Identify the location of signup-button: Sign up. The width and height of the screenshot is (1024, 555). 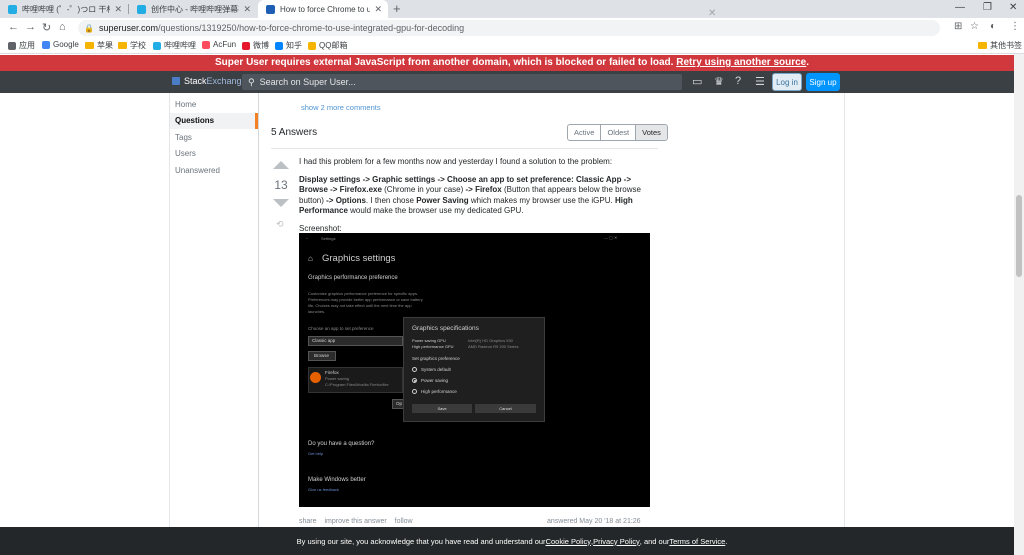
(823, 82).